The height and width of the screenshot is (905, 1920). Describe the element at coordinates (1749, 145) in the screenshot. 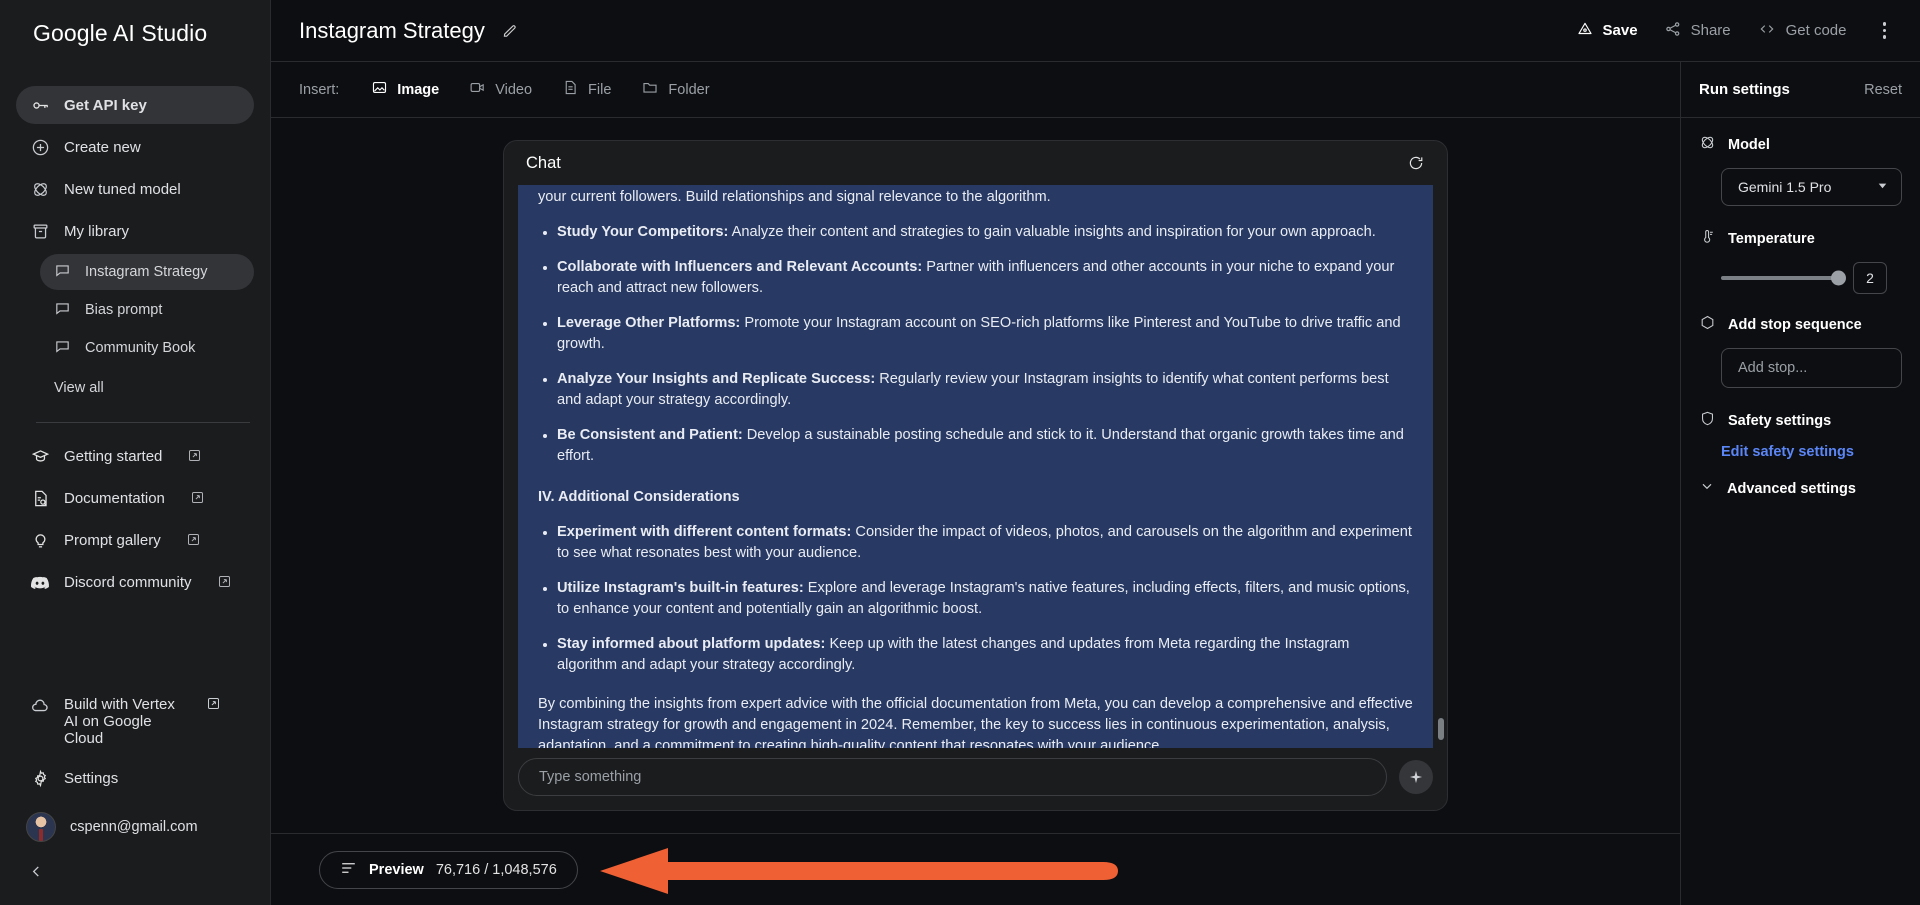

I see `model-label: Model` at that location.